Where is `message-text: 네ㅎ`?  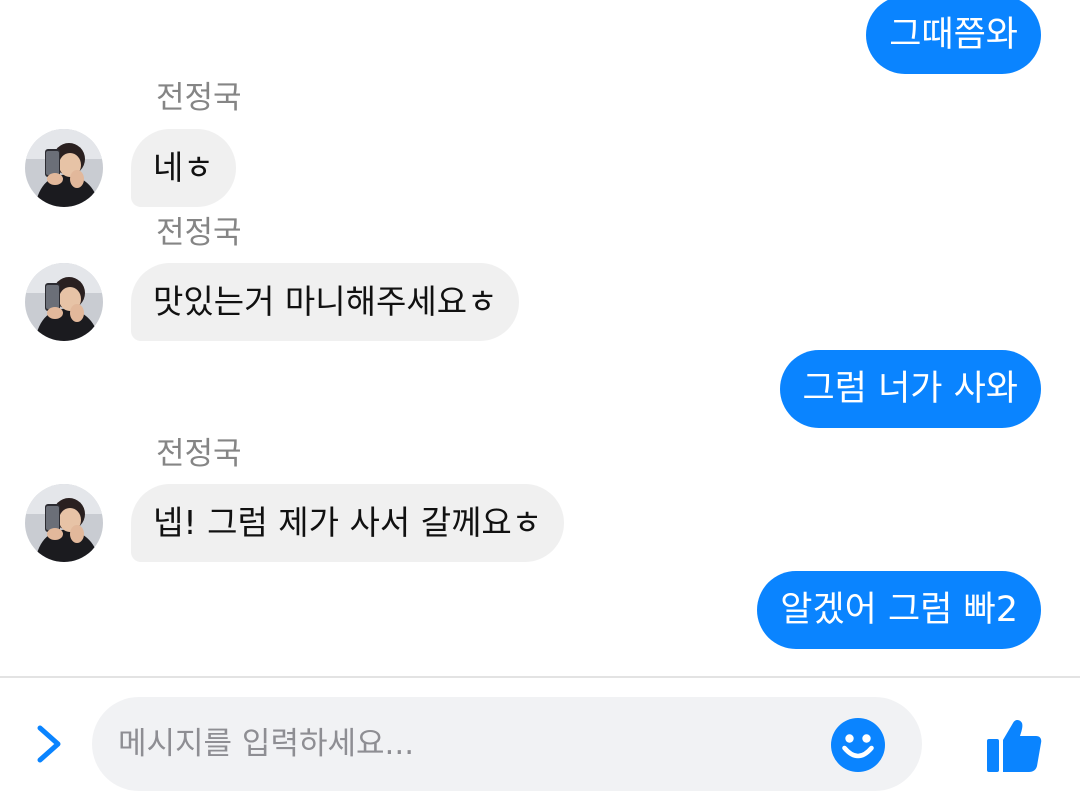 message-text: 네ㅎ is located at coordinates (183, 167).